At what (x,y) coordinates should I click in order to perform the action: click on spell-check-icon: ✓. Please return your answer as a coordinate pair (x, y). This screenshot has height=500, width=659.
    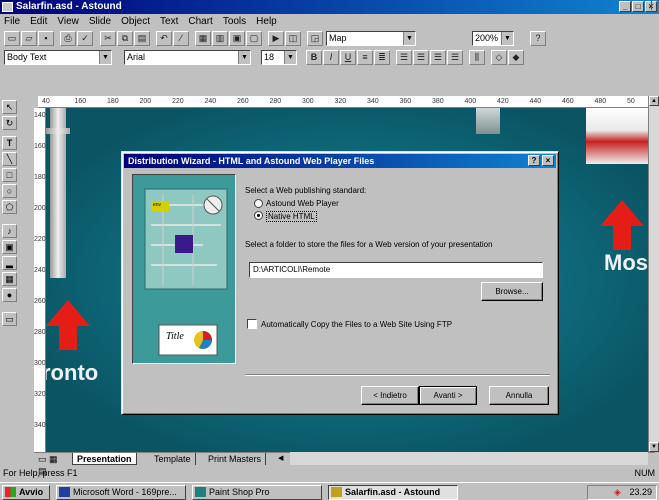
    Looking at the image, I should click on (85, 38).